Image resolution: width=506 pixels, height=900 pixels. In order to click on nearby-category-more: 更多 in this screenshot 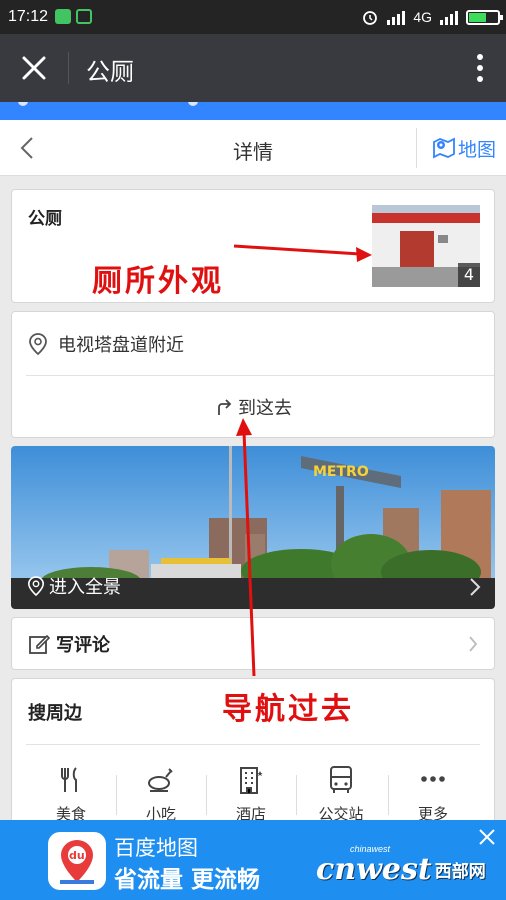, I will do `click(433, 795)`.